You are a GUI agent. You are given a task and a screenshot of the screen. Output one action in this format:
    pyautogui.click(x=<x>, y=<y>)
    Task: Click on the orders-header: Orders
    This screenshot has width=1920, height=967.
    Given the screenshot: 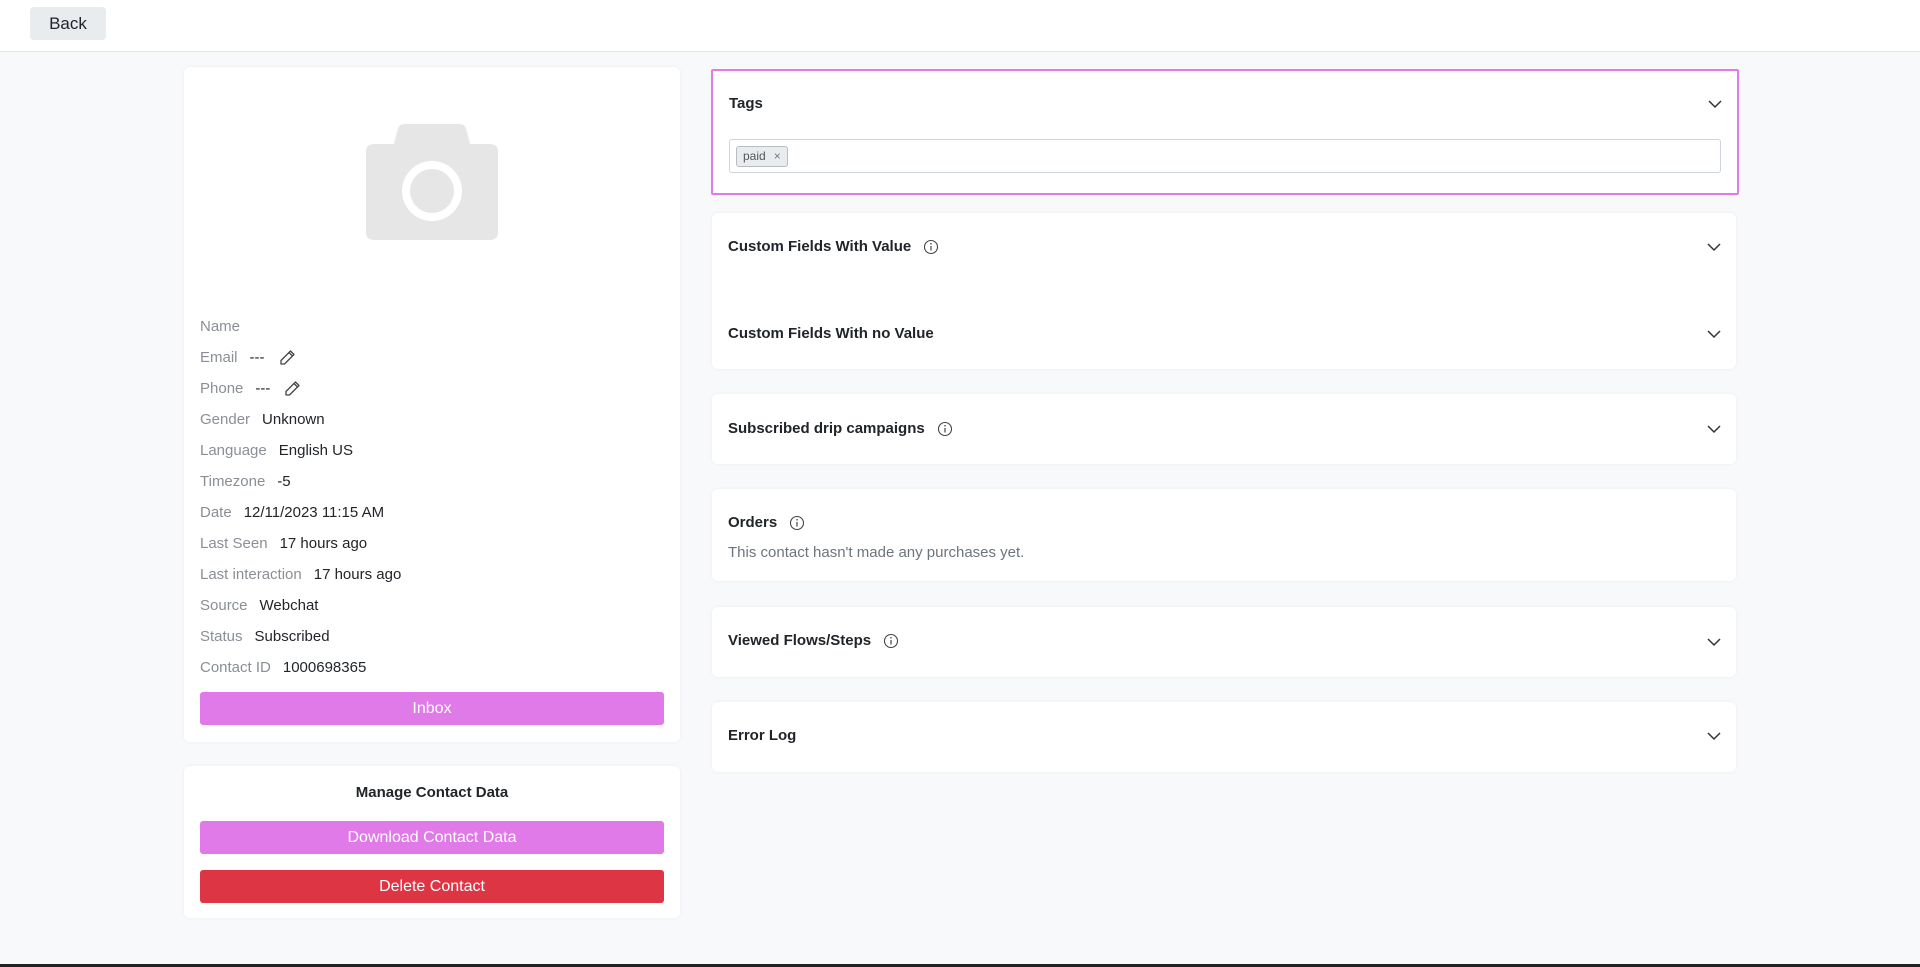 What is the action you would take?
    pyautogui.click(x=766, y=522)
    